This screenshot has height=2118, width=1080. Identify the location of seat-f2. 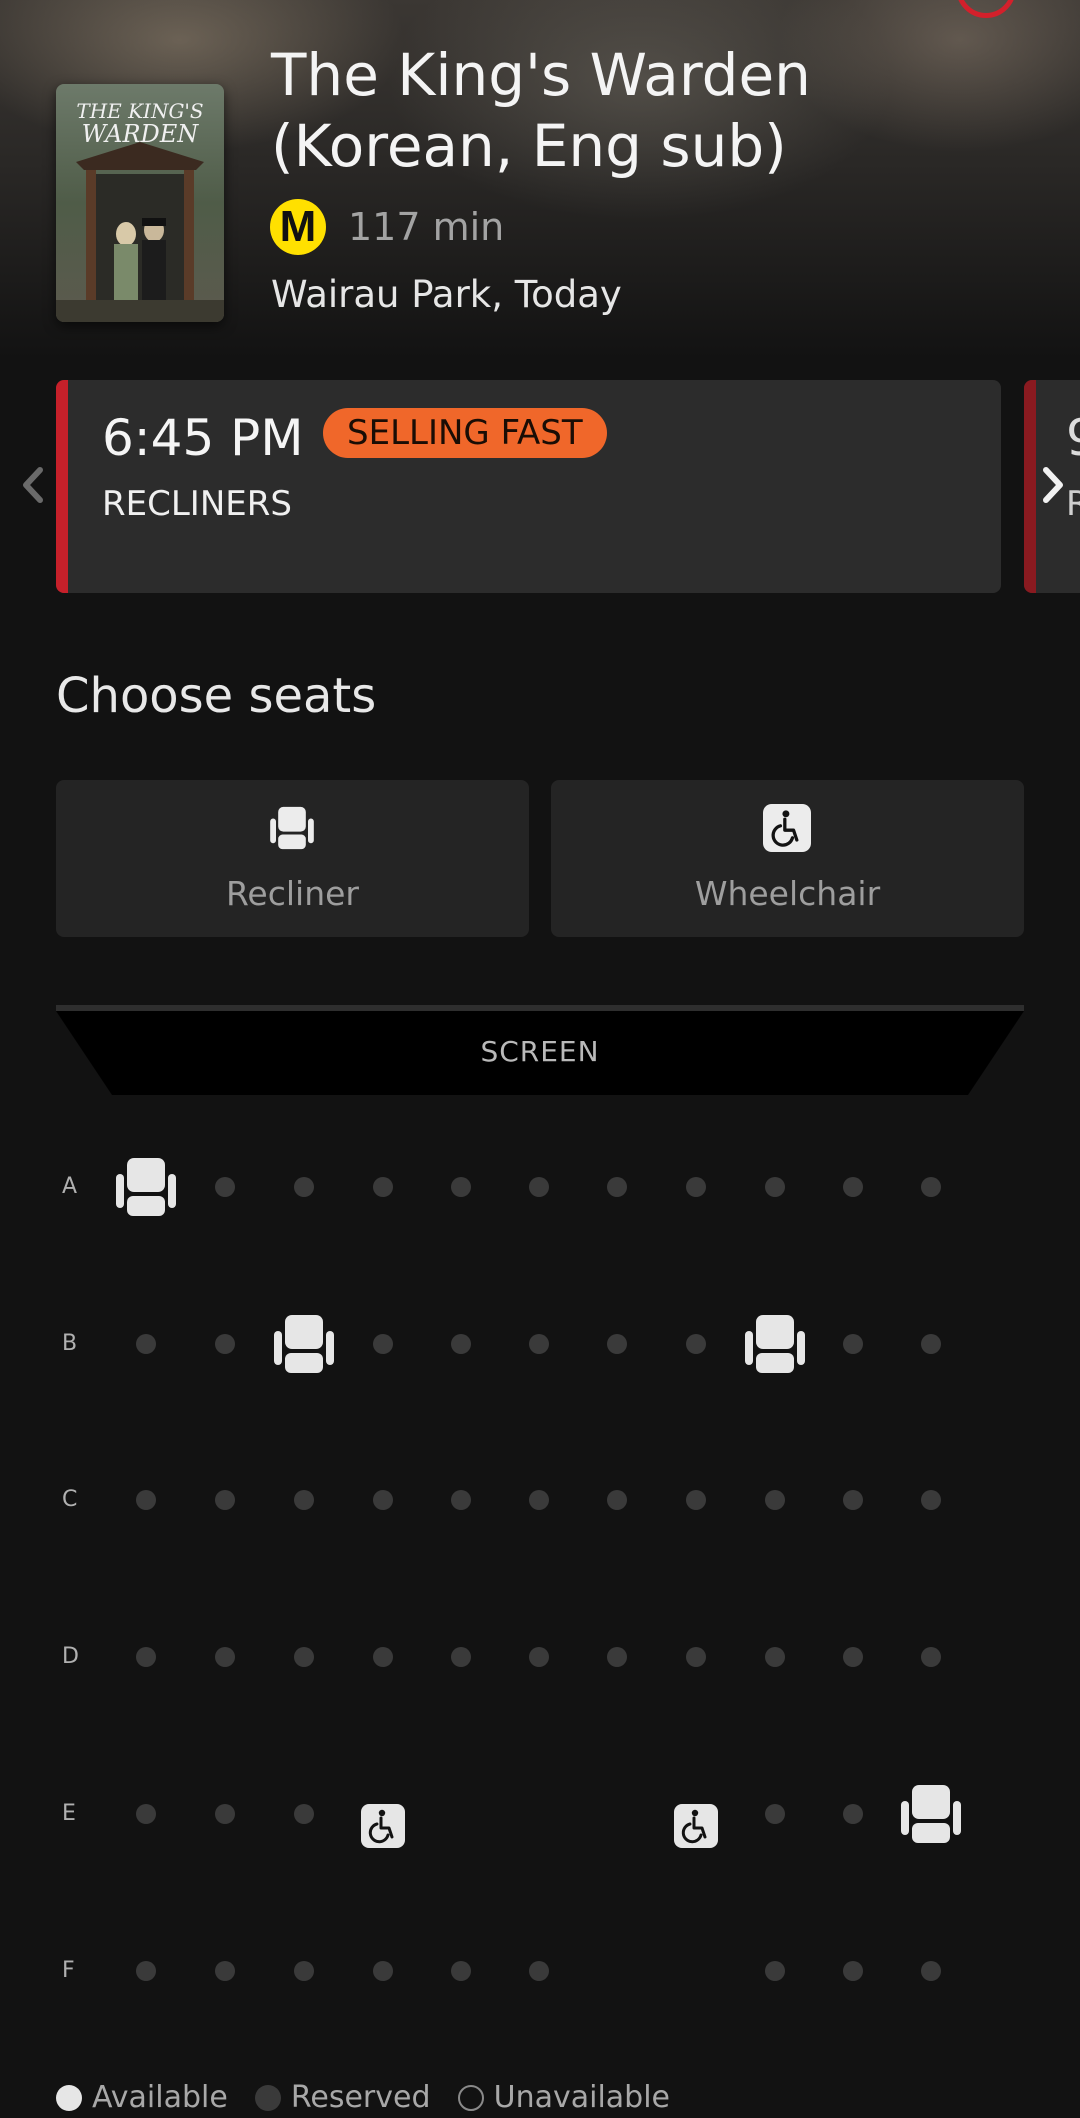
(225, 1971).